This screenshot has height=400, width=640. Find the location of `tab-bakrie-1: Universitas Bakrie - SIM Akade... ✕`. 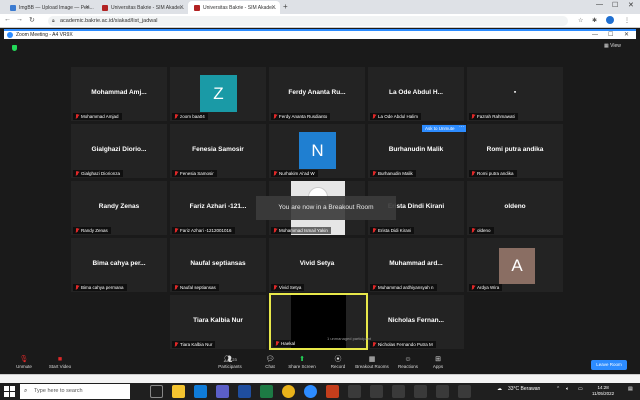

tab-bakrie-1: Universitas Bakrie - SIM Akade... ✕ is located at coordinates (142, 7).